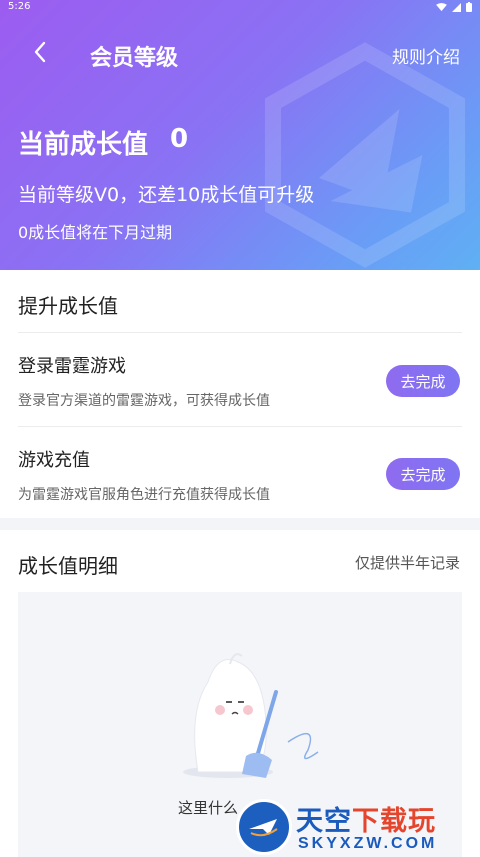 The width and height of the screenshot is (480, 857). I want to click on back-button, so click(40, 52).